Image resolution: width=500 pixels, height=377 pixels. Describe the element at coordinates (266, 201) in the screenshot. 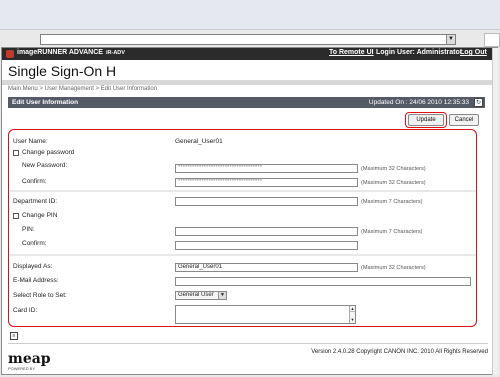

I see `department-input` at that location.